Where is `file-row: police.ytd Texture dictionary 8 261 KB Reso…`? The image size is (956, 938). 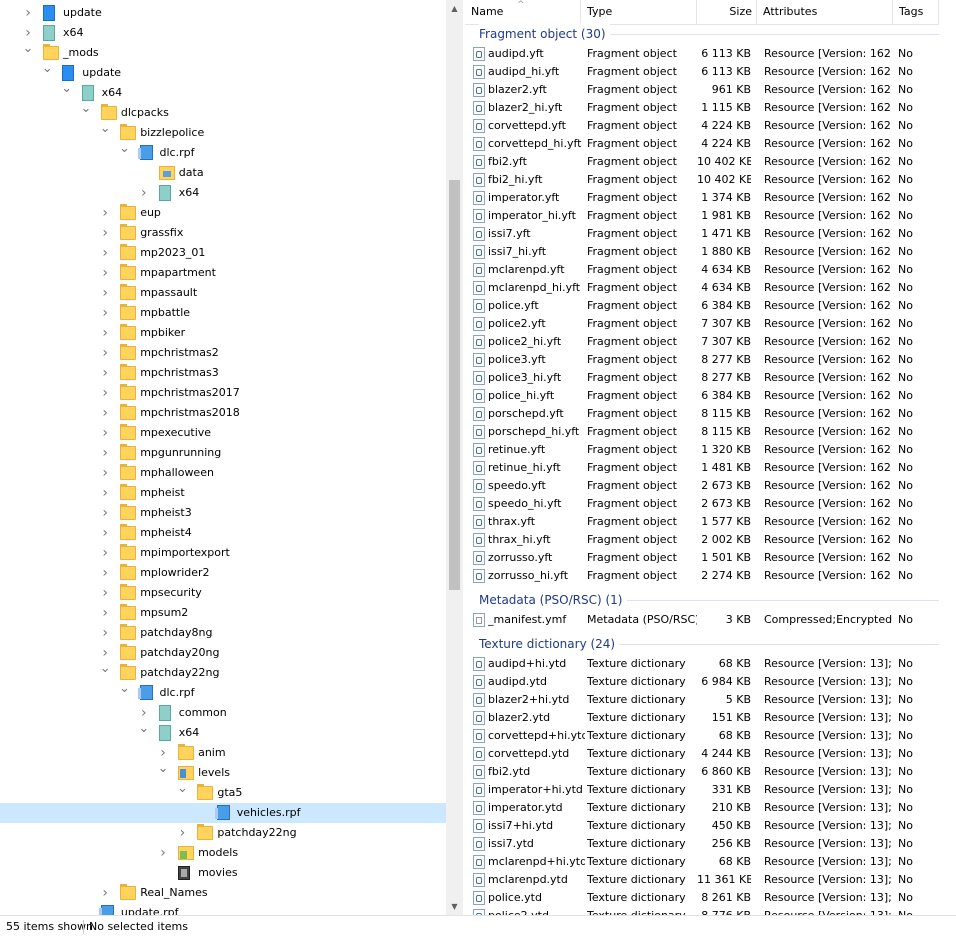
file-row: police.ytd Texture dictionary 8 261 KB Reso… is located at coordinates (710, 898).